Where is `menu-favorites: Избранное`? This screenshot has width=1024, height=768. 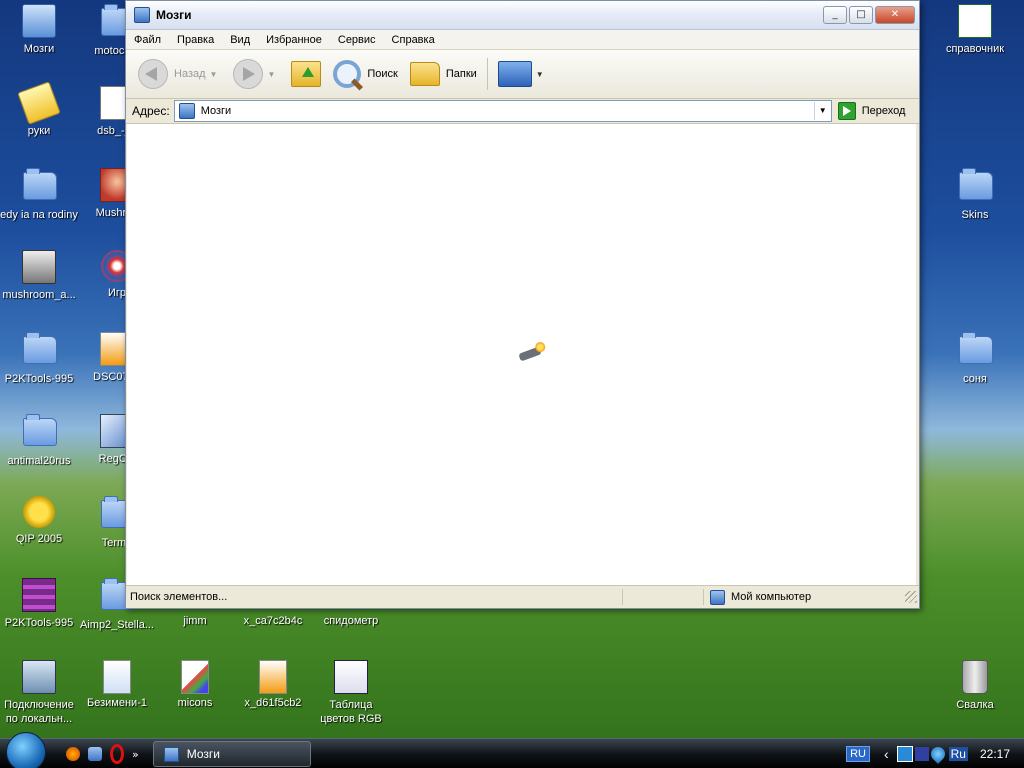
menu-favorites: Избранное is located at coordinates (294, 40).